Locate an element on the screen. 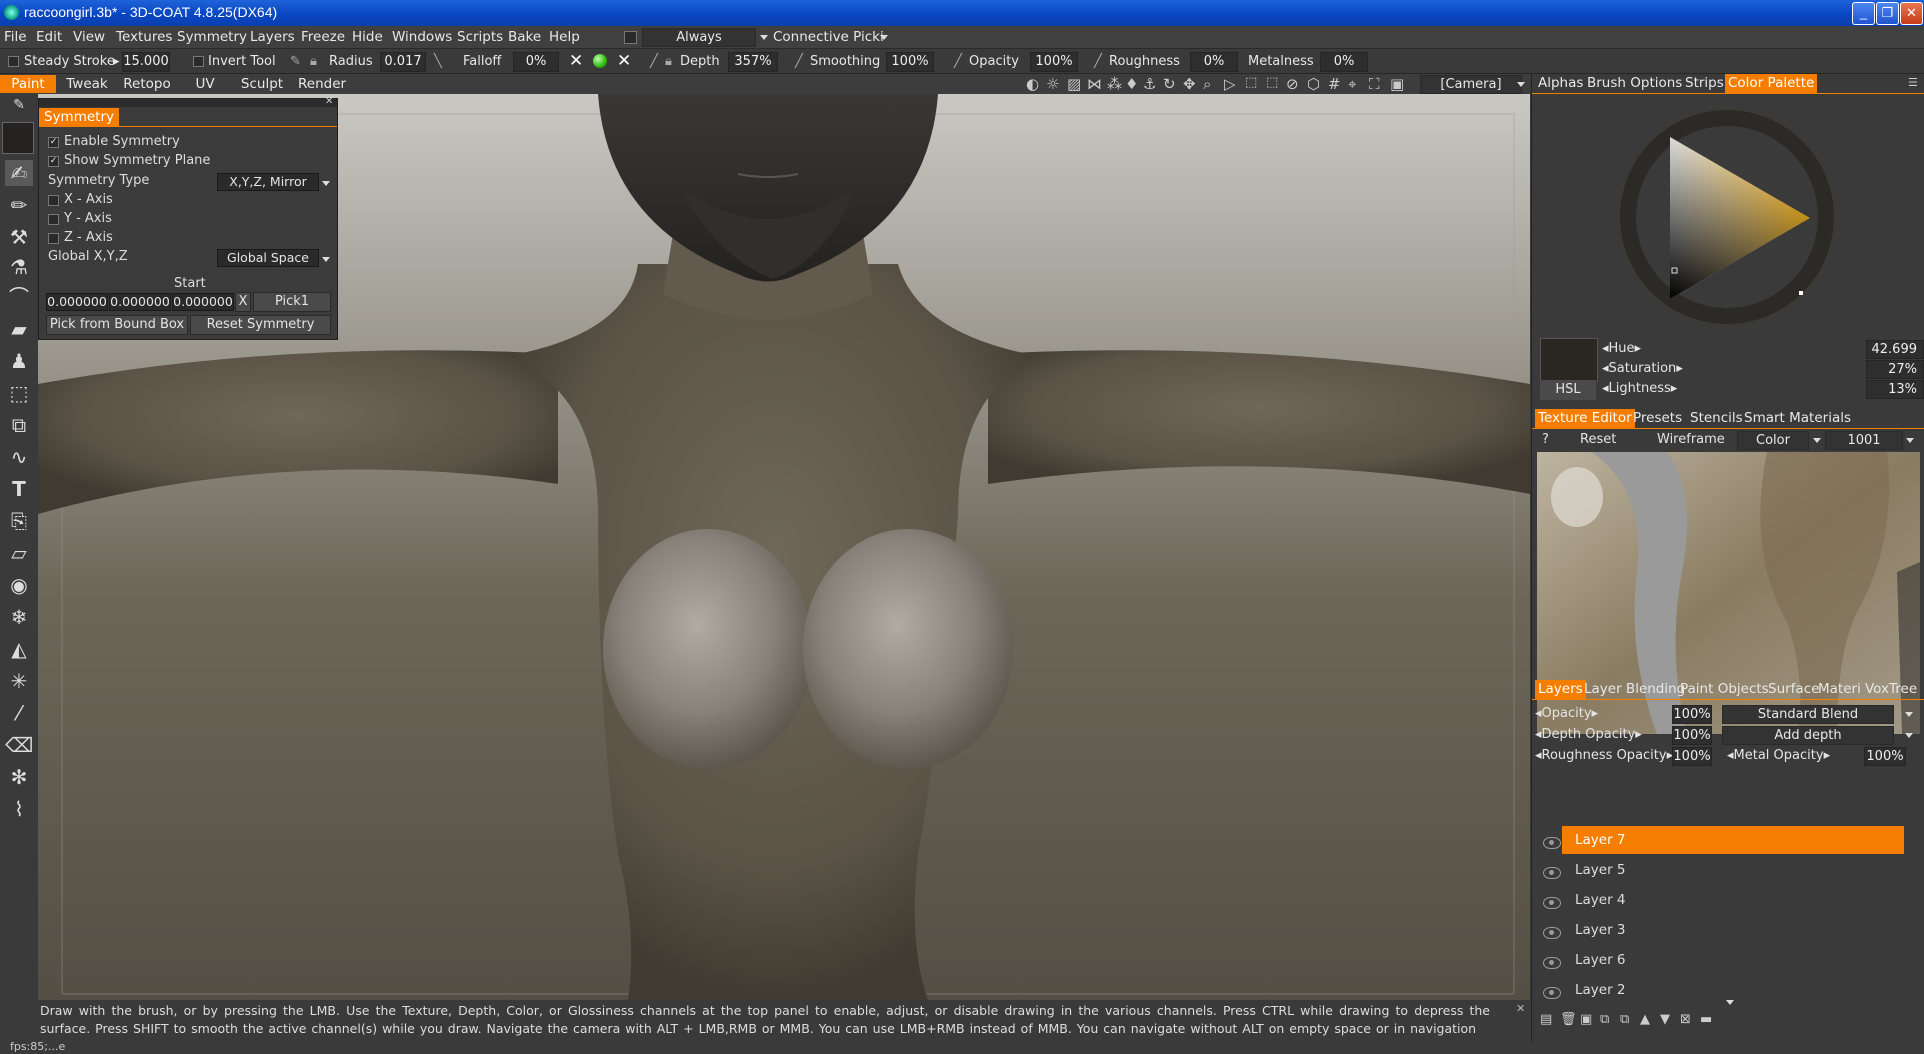 The height and width of the screenshot is (1054, 1924). start-z-field: 0.000000 is located at coordinates (203, 302).